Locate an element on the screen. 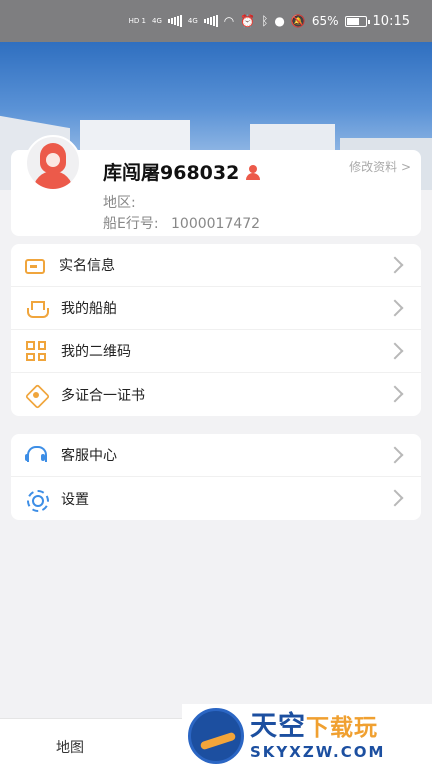 This screenshot has width=432, height=768. watermark-title-main: 天空 is located at coordinates (278, 726).